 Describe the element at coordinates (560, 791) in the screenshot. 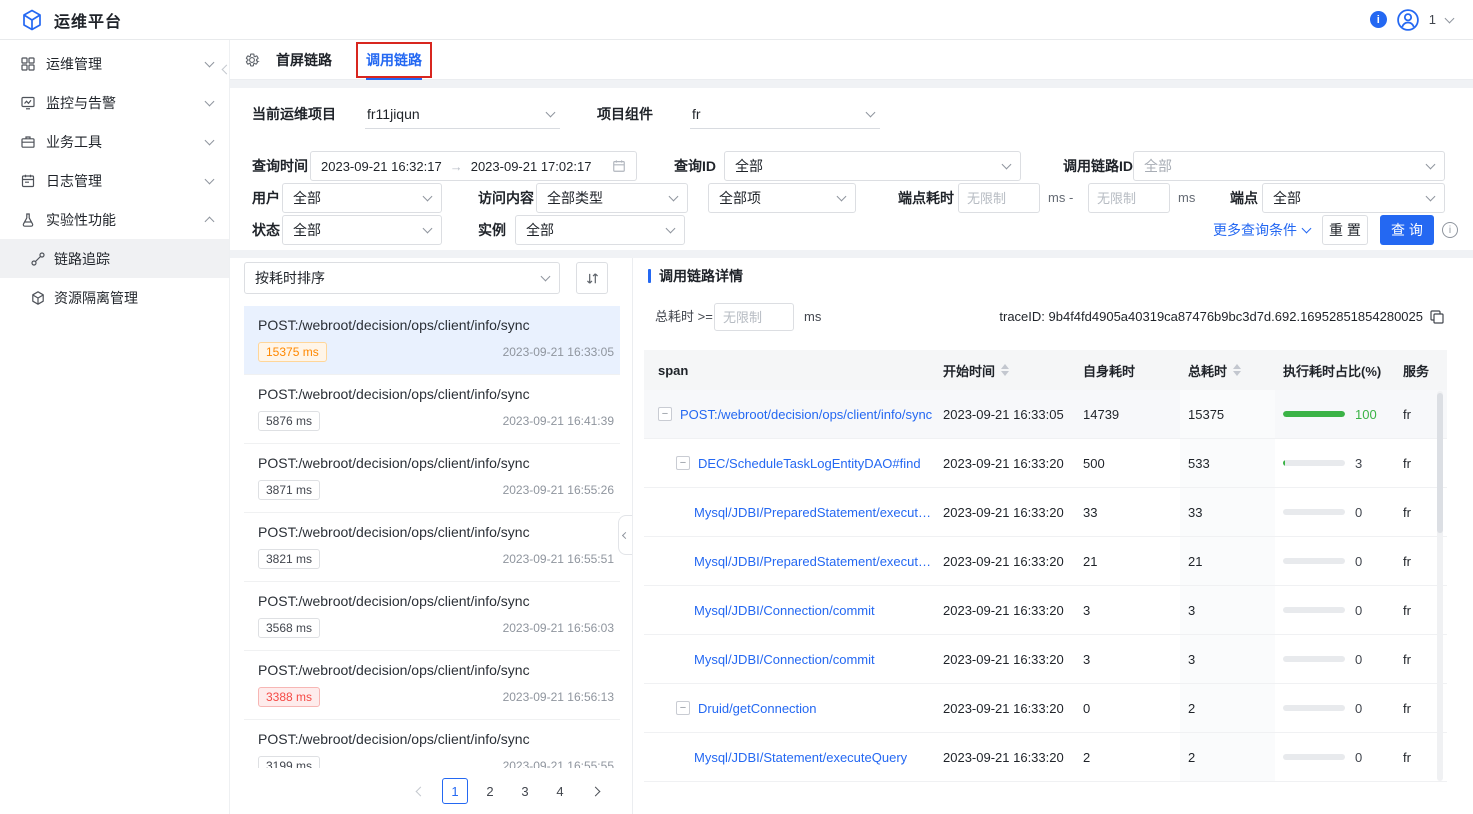

I see `pagination-page: 4` at that location.